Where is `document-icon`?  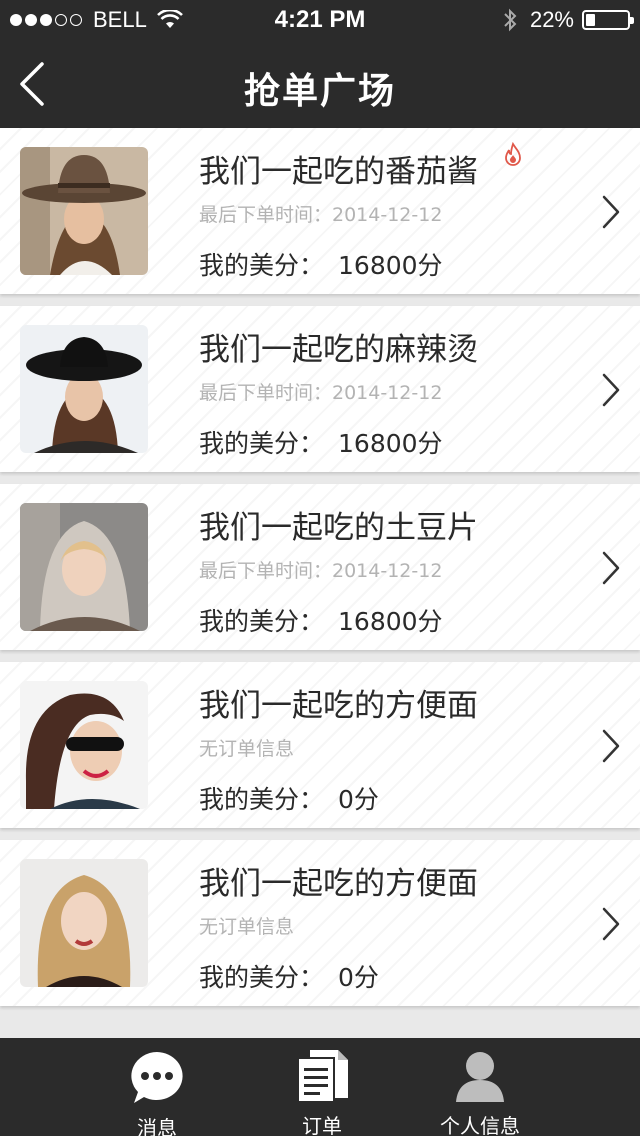
document-icon is located at coordinates (322, 1076).